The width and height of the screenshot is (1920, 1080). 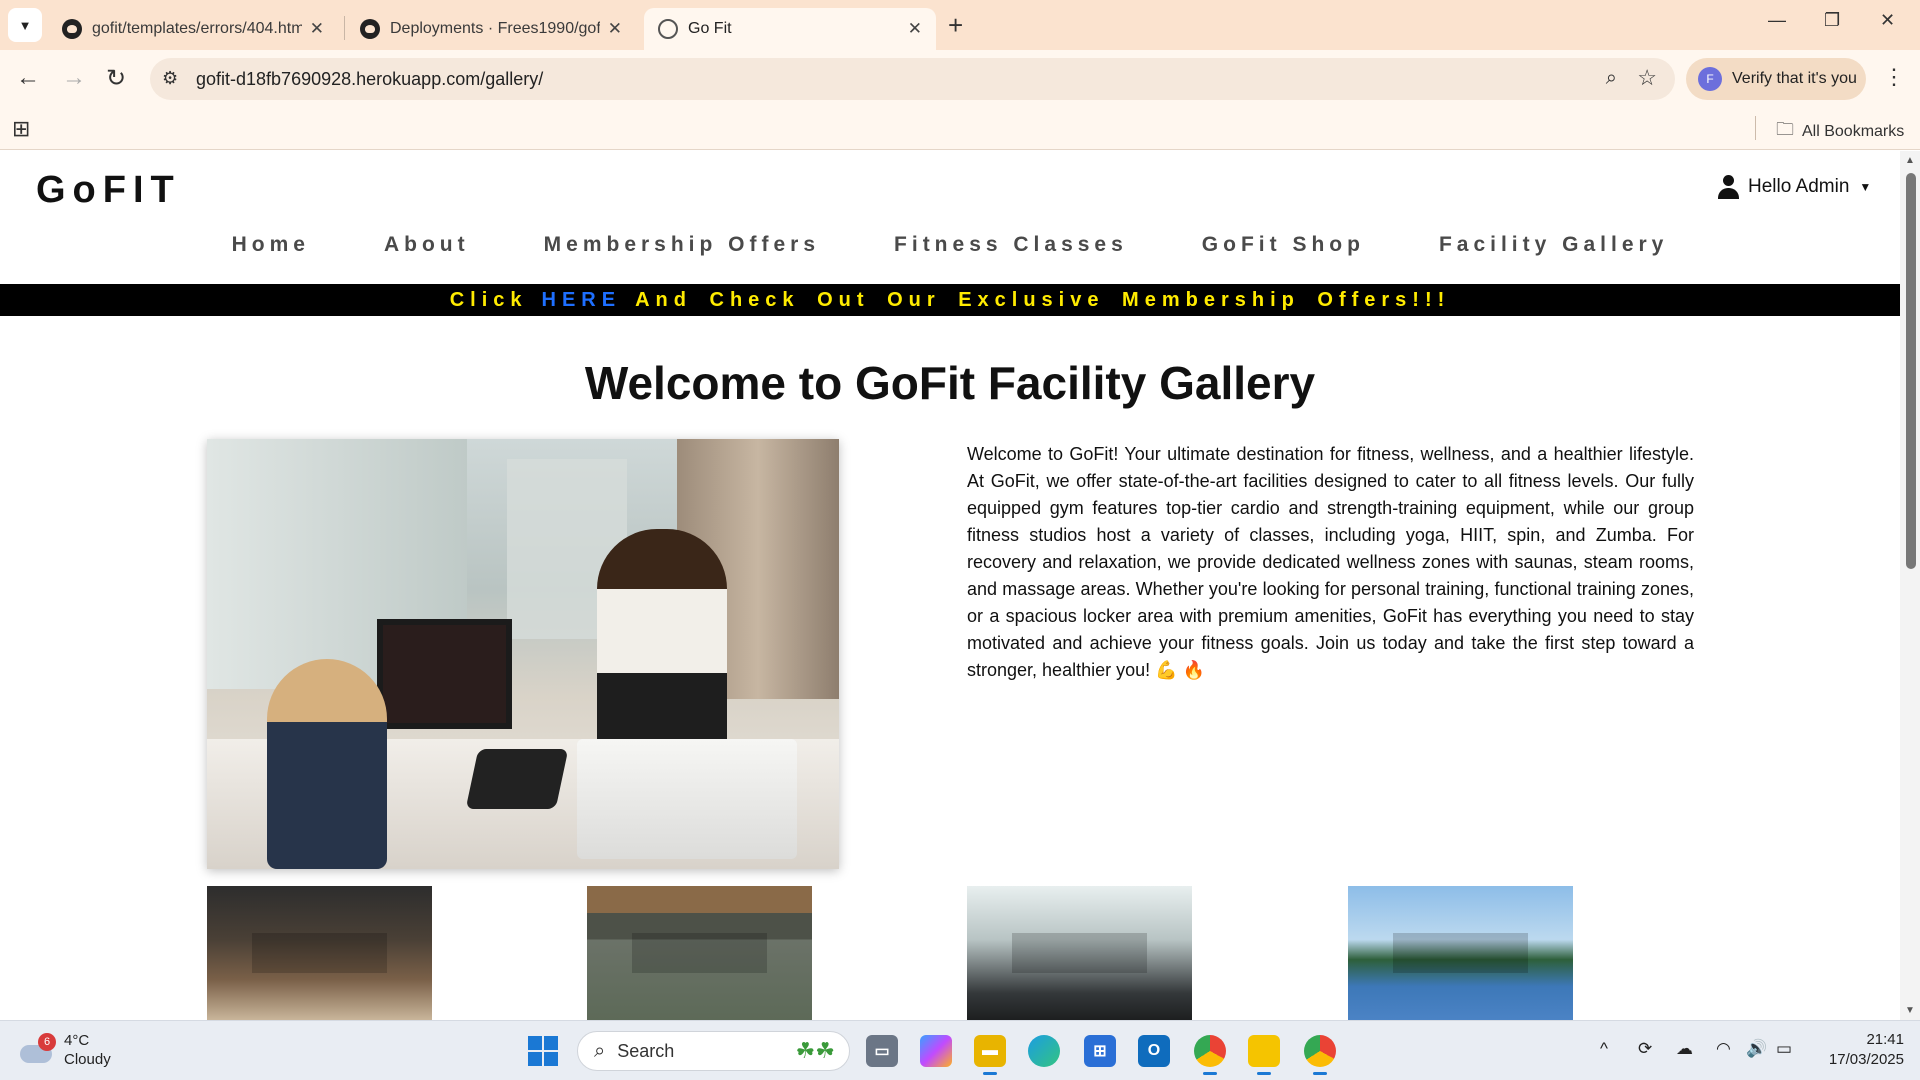 What do you see at coordinates (1910, 160) in the screenshot?
I see `scroll-up-icon: ▲` at bounding box center [1910, 160].